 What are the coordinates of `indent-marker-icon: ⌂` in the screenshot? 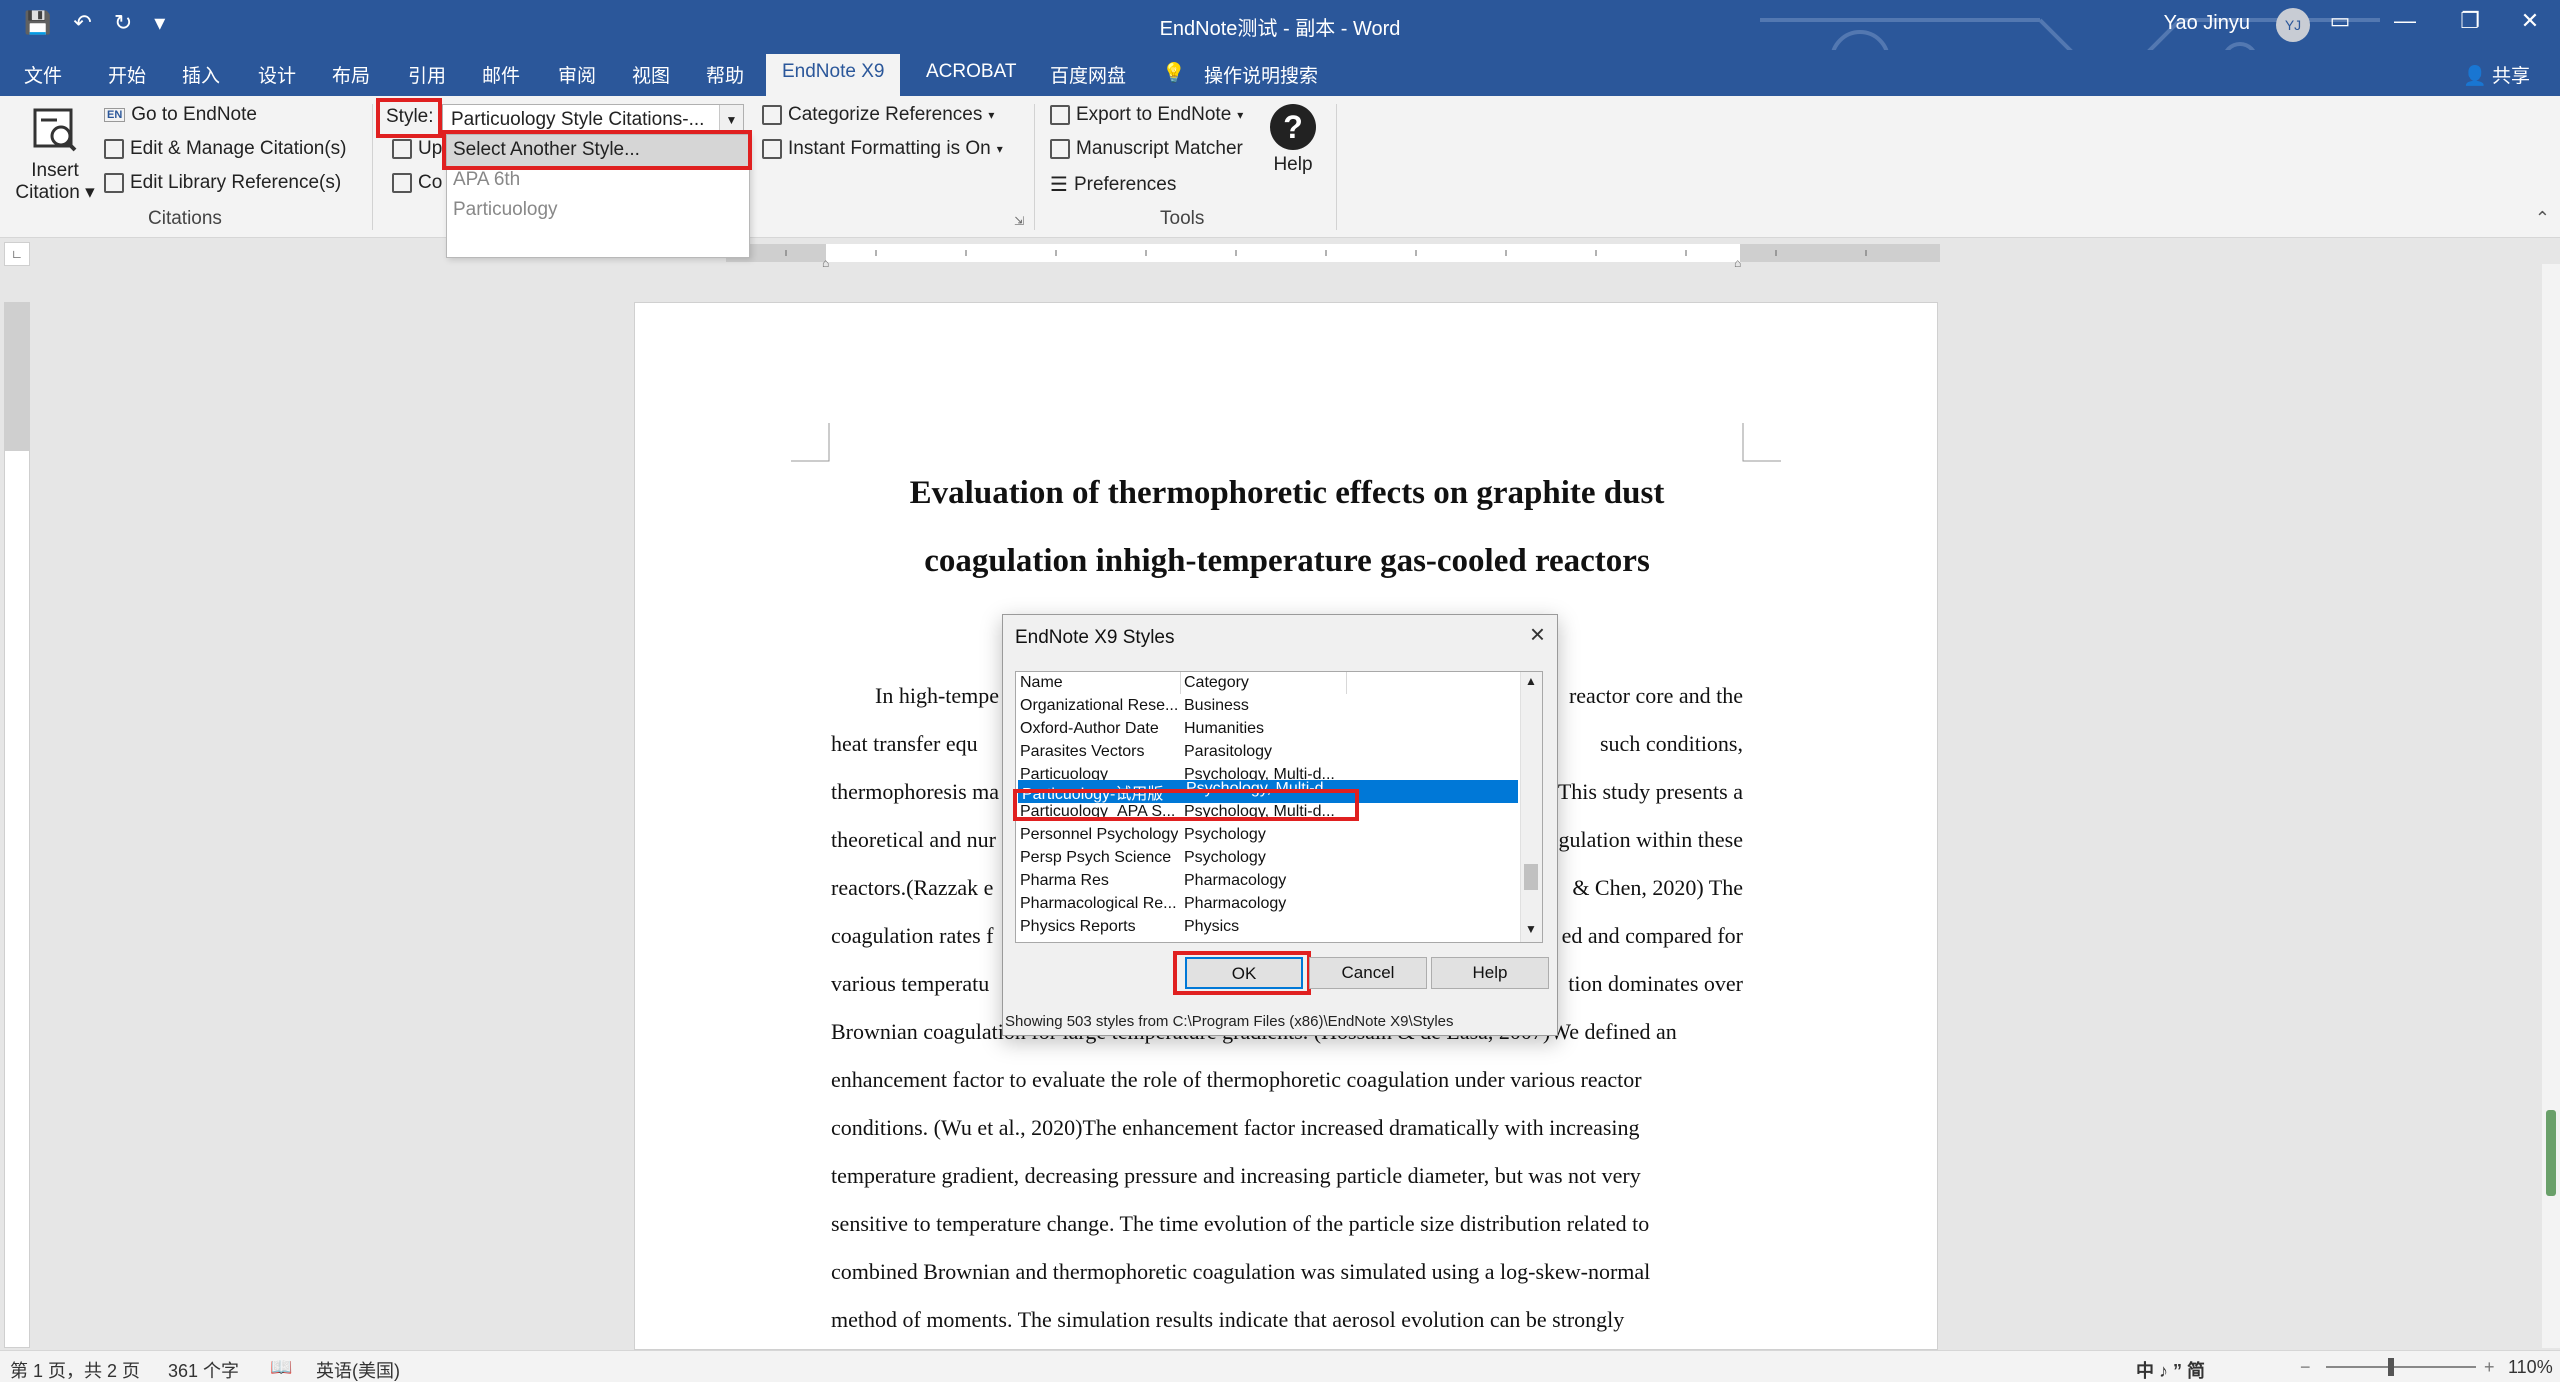 It's located at (825, 263).